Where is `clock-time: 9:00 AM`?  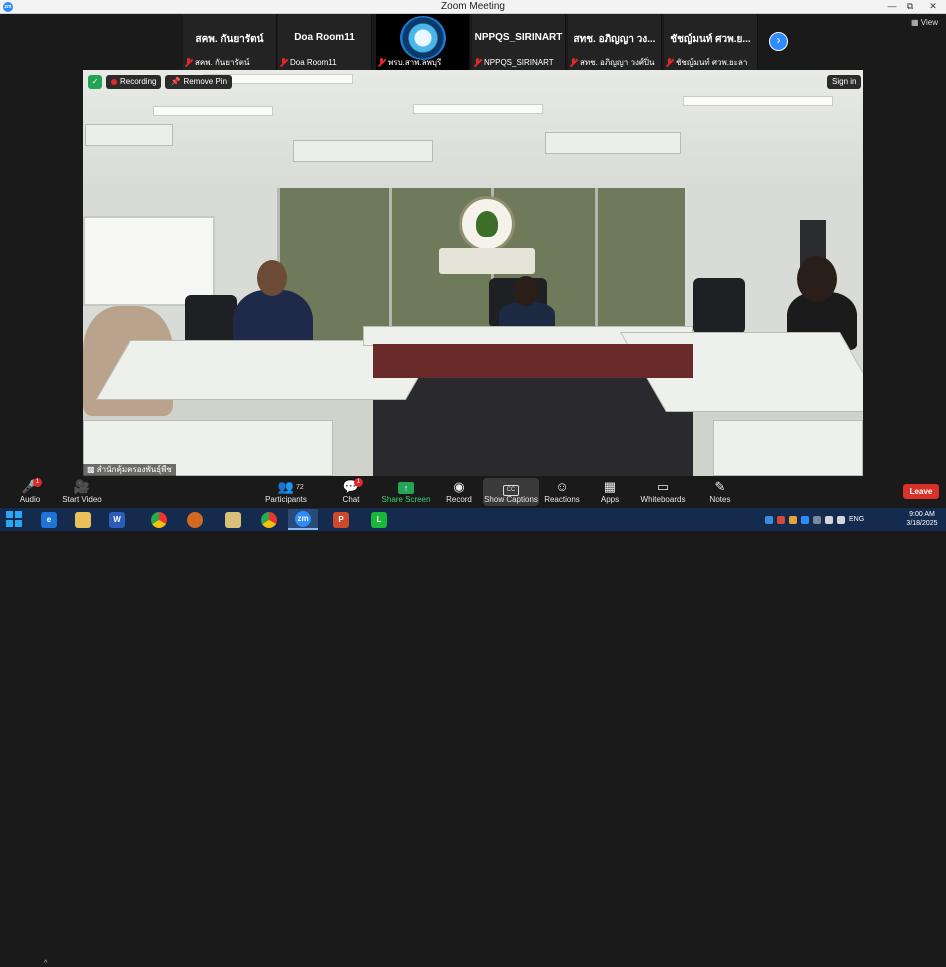 clock-time: 9:00 AM is located at coordinates (922, 514).